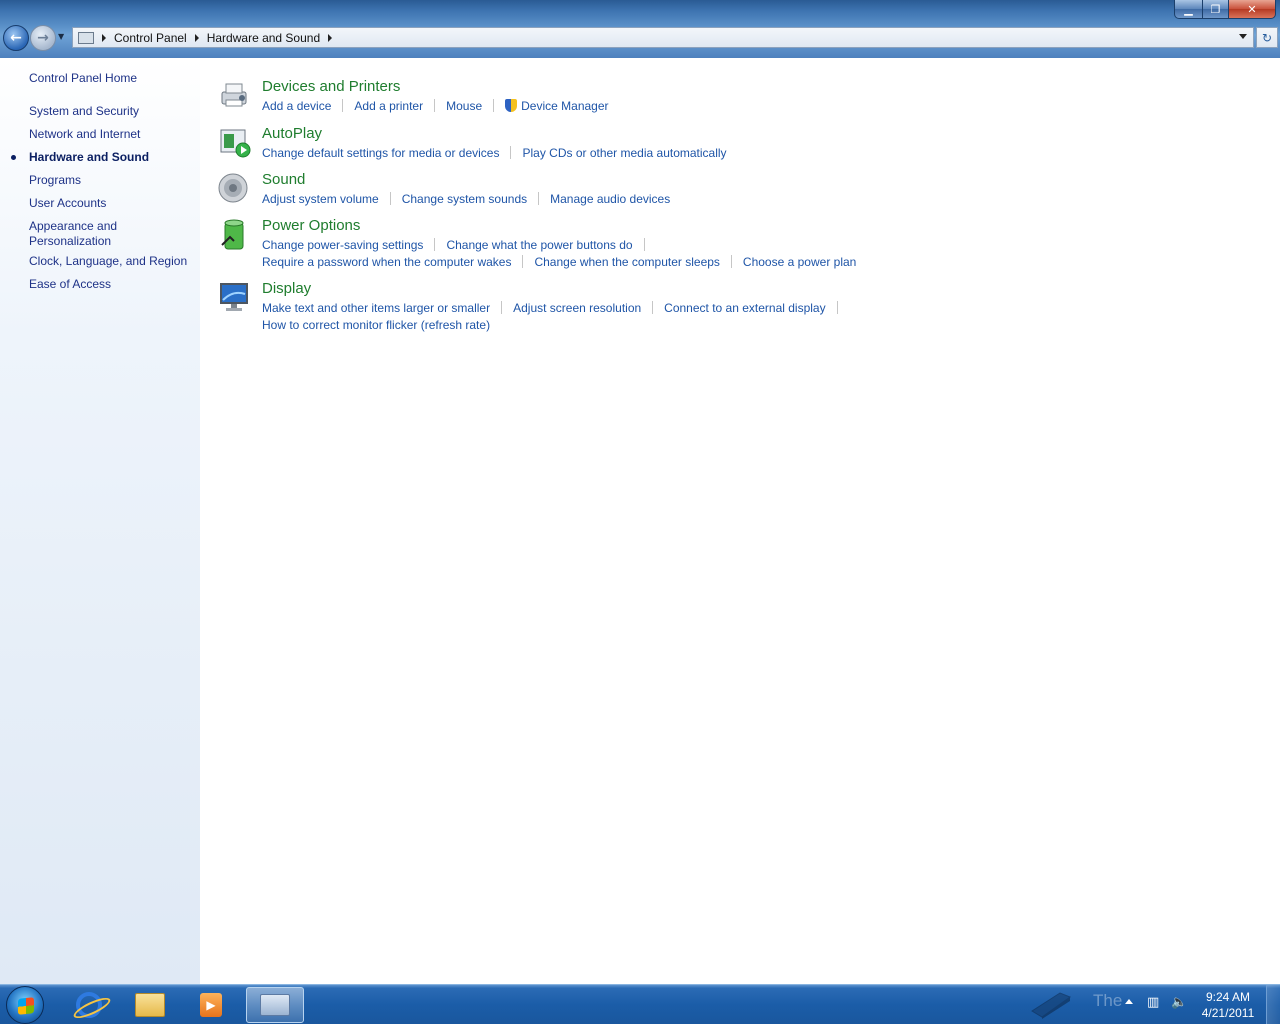 This screenshot has width=1280, height=1024. Describe the element at coordinates (1228, 1005) in the screenshot. I see `system-clock: 9:24 AM 4/21/2011` at that location.